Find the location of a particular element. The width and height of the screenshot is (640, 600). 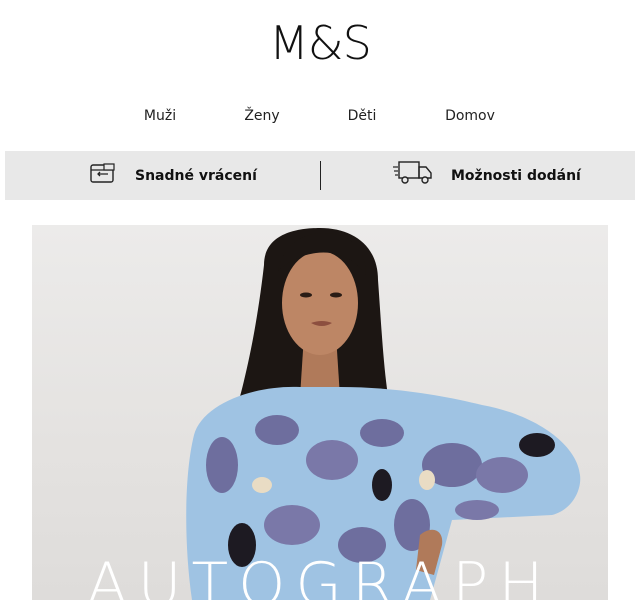

nav-item-women: Ženy is located at coordinates (261, 116).